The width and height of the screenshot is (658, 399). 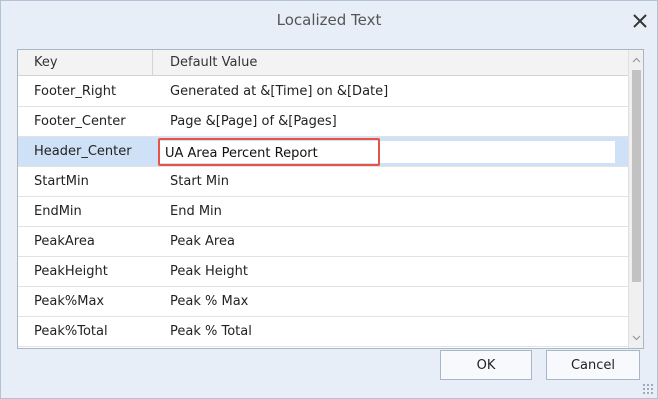 What do you see at coordinates (391, 212) in the screenshot?
I see `value-cell: End Min` at bounding box center [391, 212].